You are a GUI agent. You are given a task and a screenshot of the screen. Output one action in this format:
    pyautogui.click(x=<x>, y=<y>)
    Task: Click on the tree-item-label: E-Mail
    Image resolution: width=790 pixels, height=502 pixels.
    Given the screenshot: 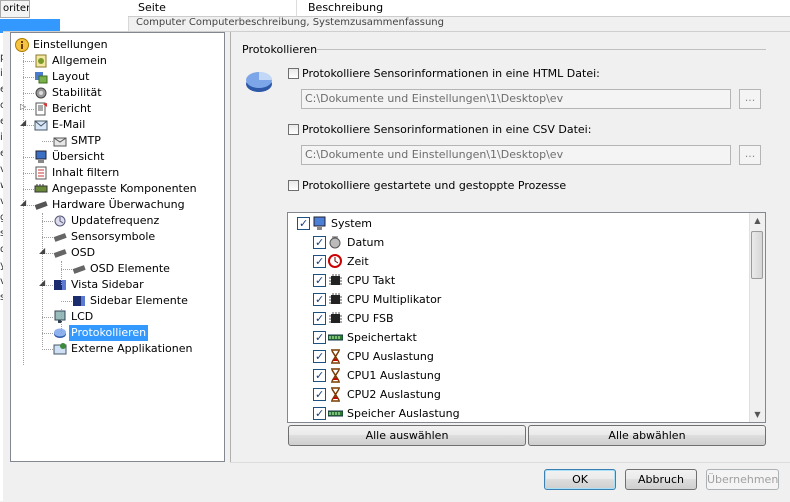 What is the action you would take?
    pyautogui.click(x=69, y=124)
    